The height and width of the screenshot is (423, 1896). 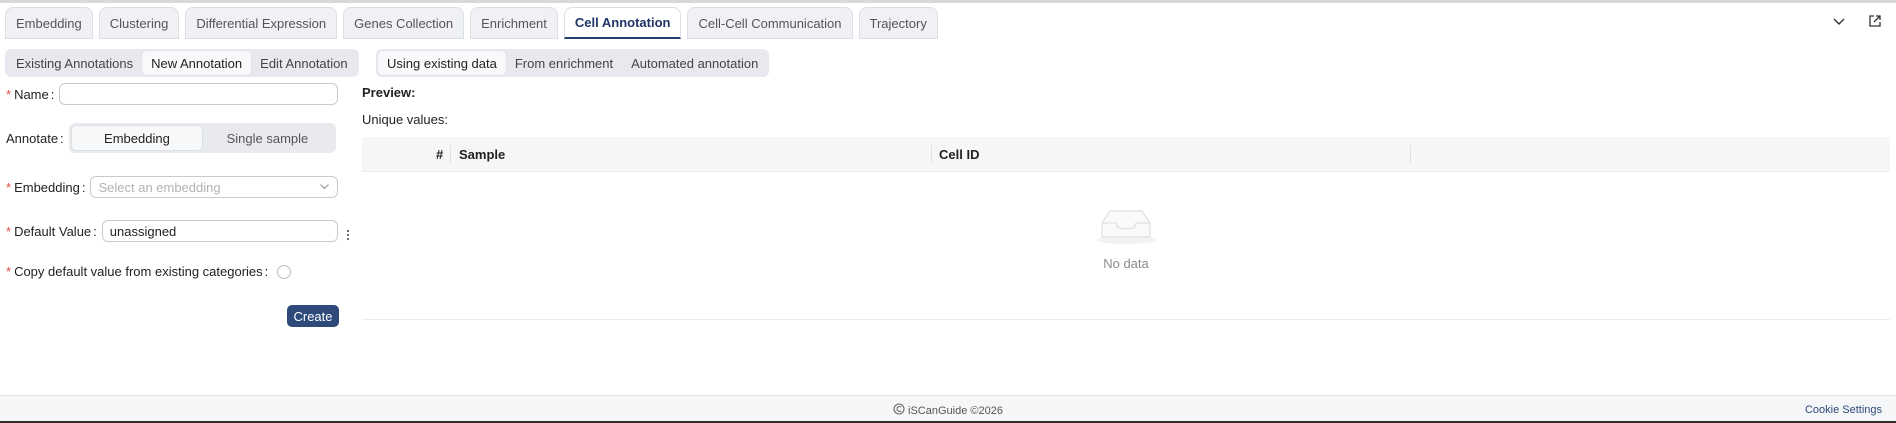 I want to click on tab-edit-annotation: Edit Annotation, so click(x=303, y=63).